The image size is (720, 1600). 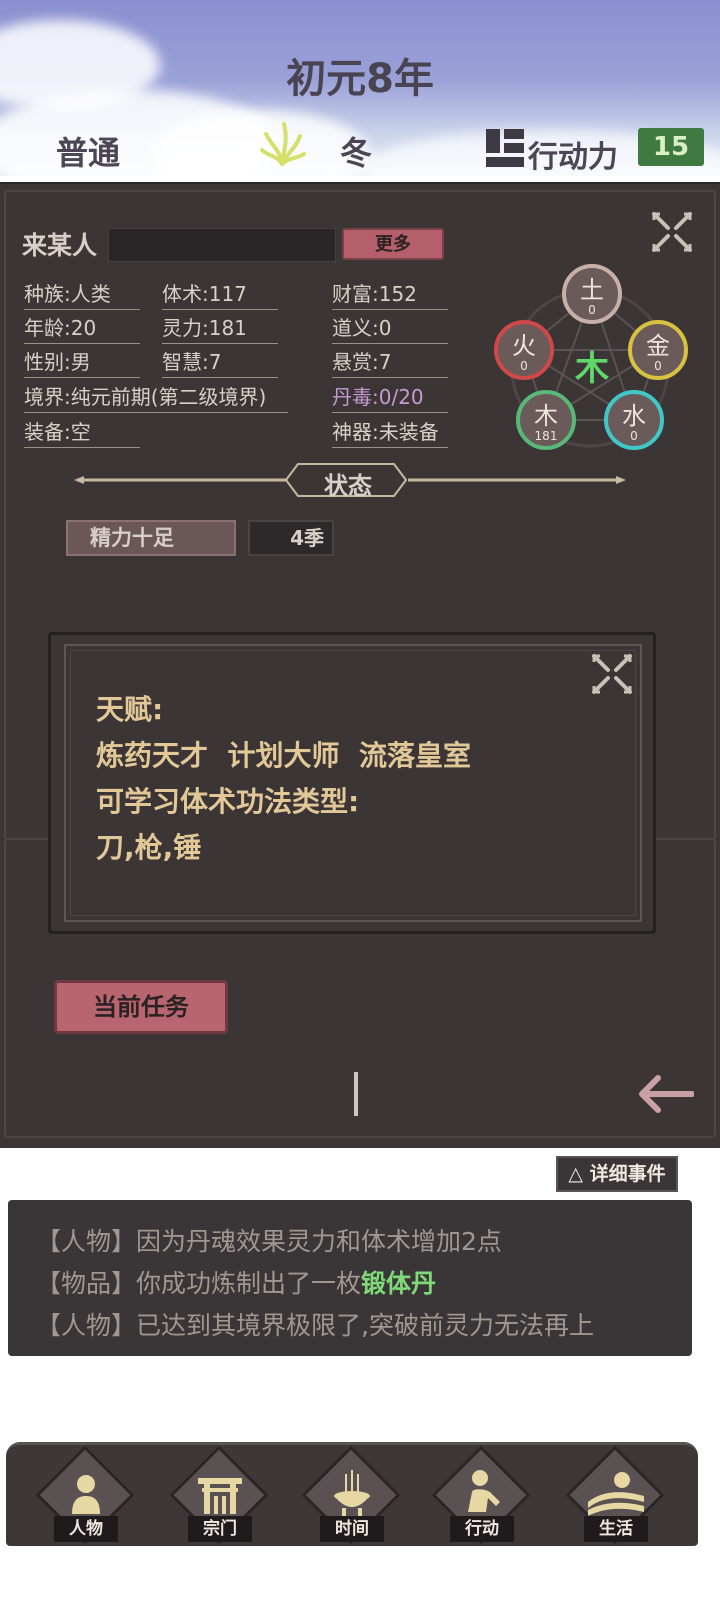 I want to click on element-earth: 土 0, so click(x=592, y=294).